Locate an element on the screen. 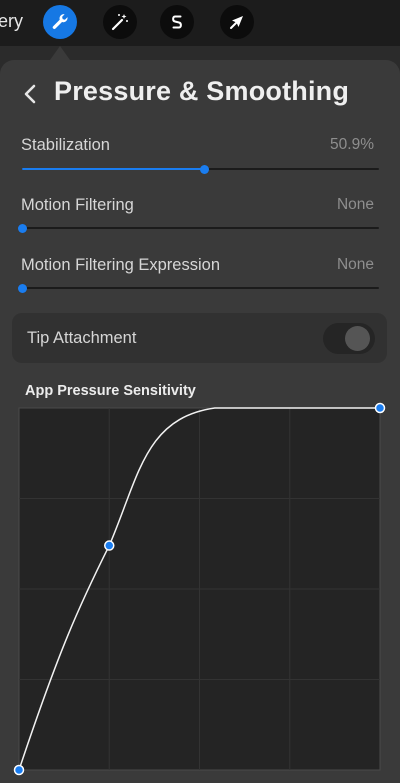  tip-attachment-toggle is located at coordinates (349, 338).